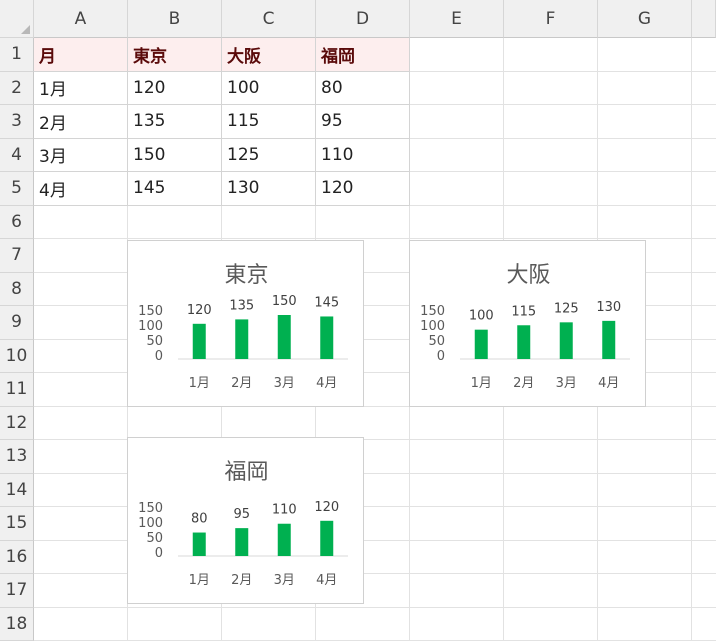 The image size is (716, 641). I want to click on table-cell: 100, so click(269, 88).